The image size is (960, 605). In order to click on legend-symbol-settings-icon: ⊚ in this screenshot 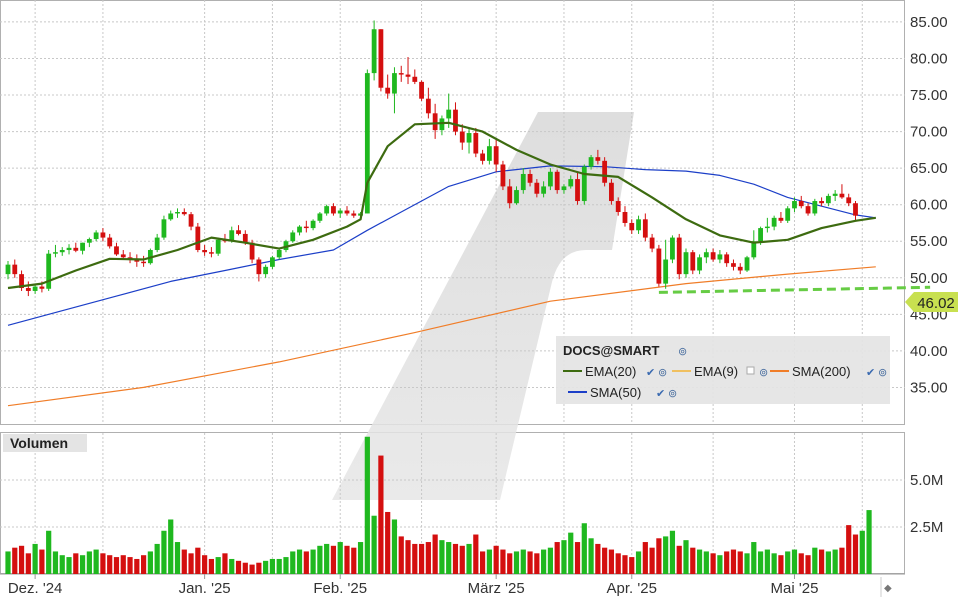, I will do `click(682, 352)`.